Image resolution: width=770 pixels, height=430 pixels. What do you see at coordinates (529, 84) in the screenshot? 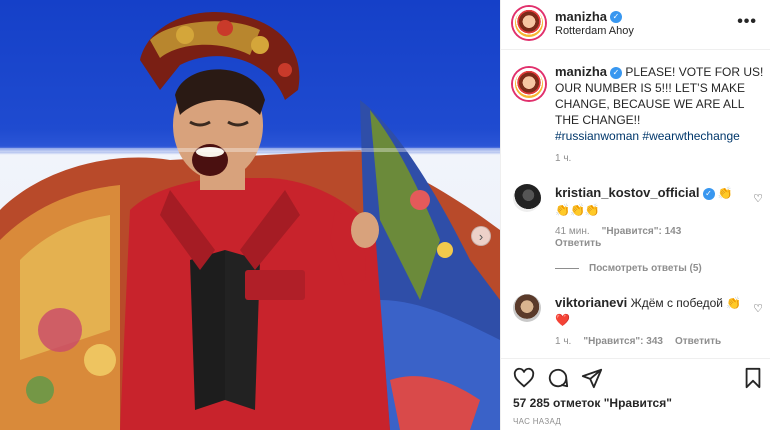
I see `caption-avatar` at bounding box center [529, 84].